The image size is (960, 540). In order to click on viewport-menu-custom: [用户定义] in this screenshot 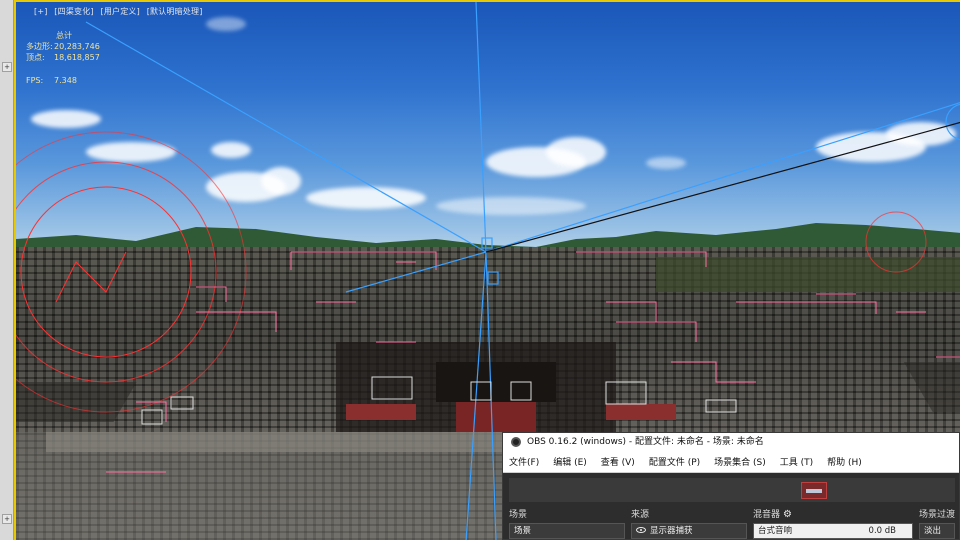, I will do `click(120, 11)`.